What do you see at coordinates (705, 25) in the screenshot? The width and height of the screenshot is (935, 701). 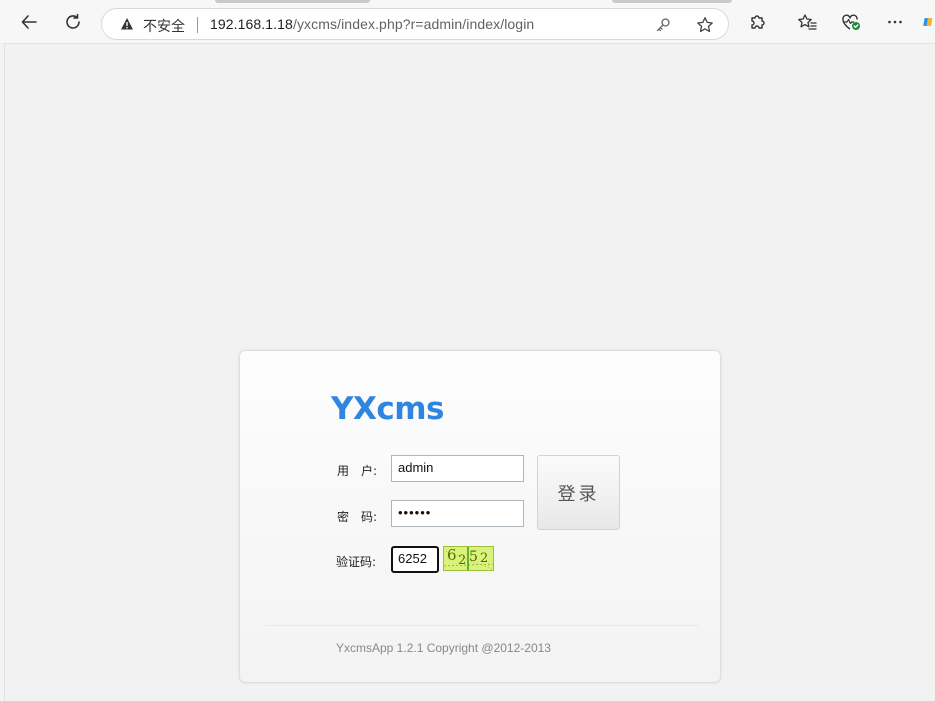 I see `star-icon` at bounding box center [705, 25].